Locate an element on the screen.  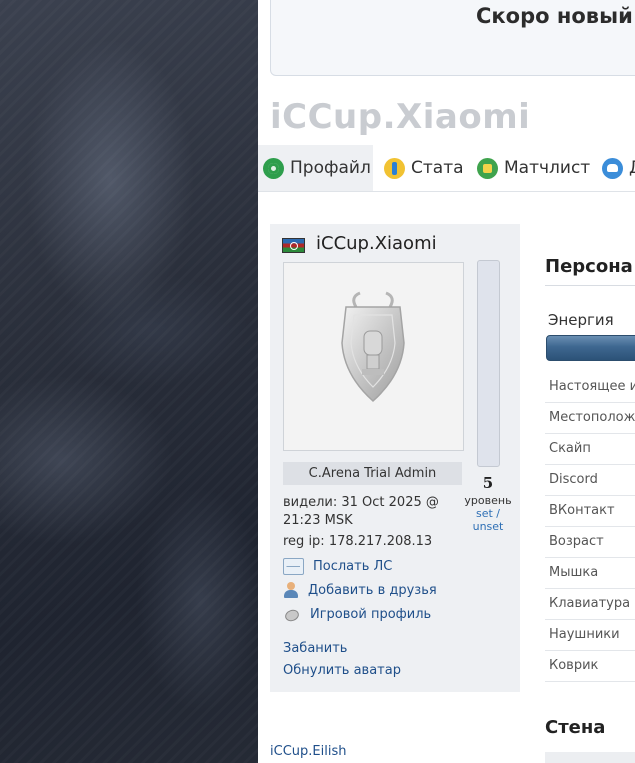
energy-bar is located at coordinates (590, 348).